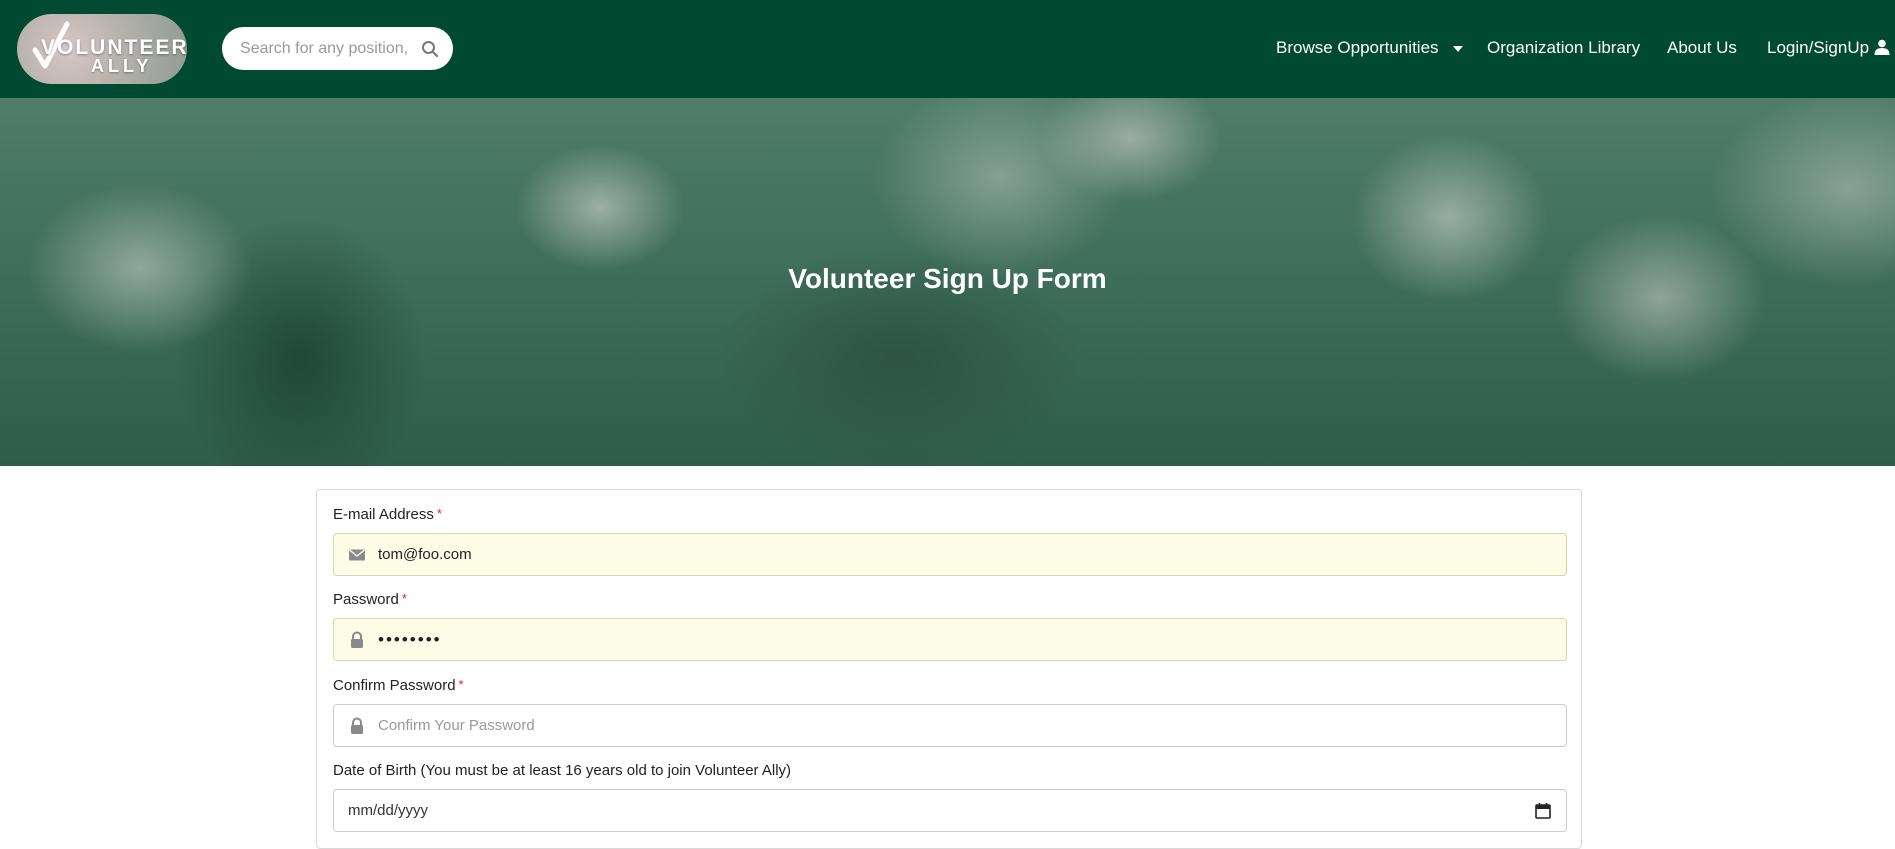 The image size is (1895, 849). I want to click on email-field: tom@foo.com, so click(950, 554).